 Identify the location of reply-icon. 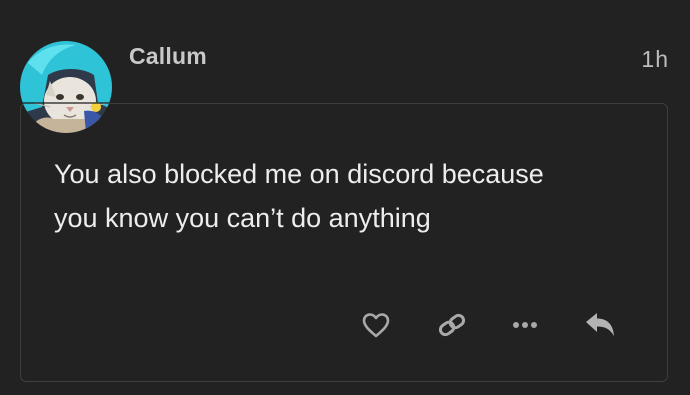
(600, 324).